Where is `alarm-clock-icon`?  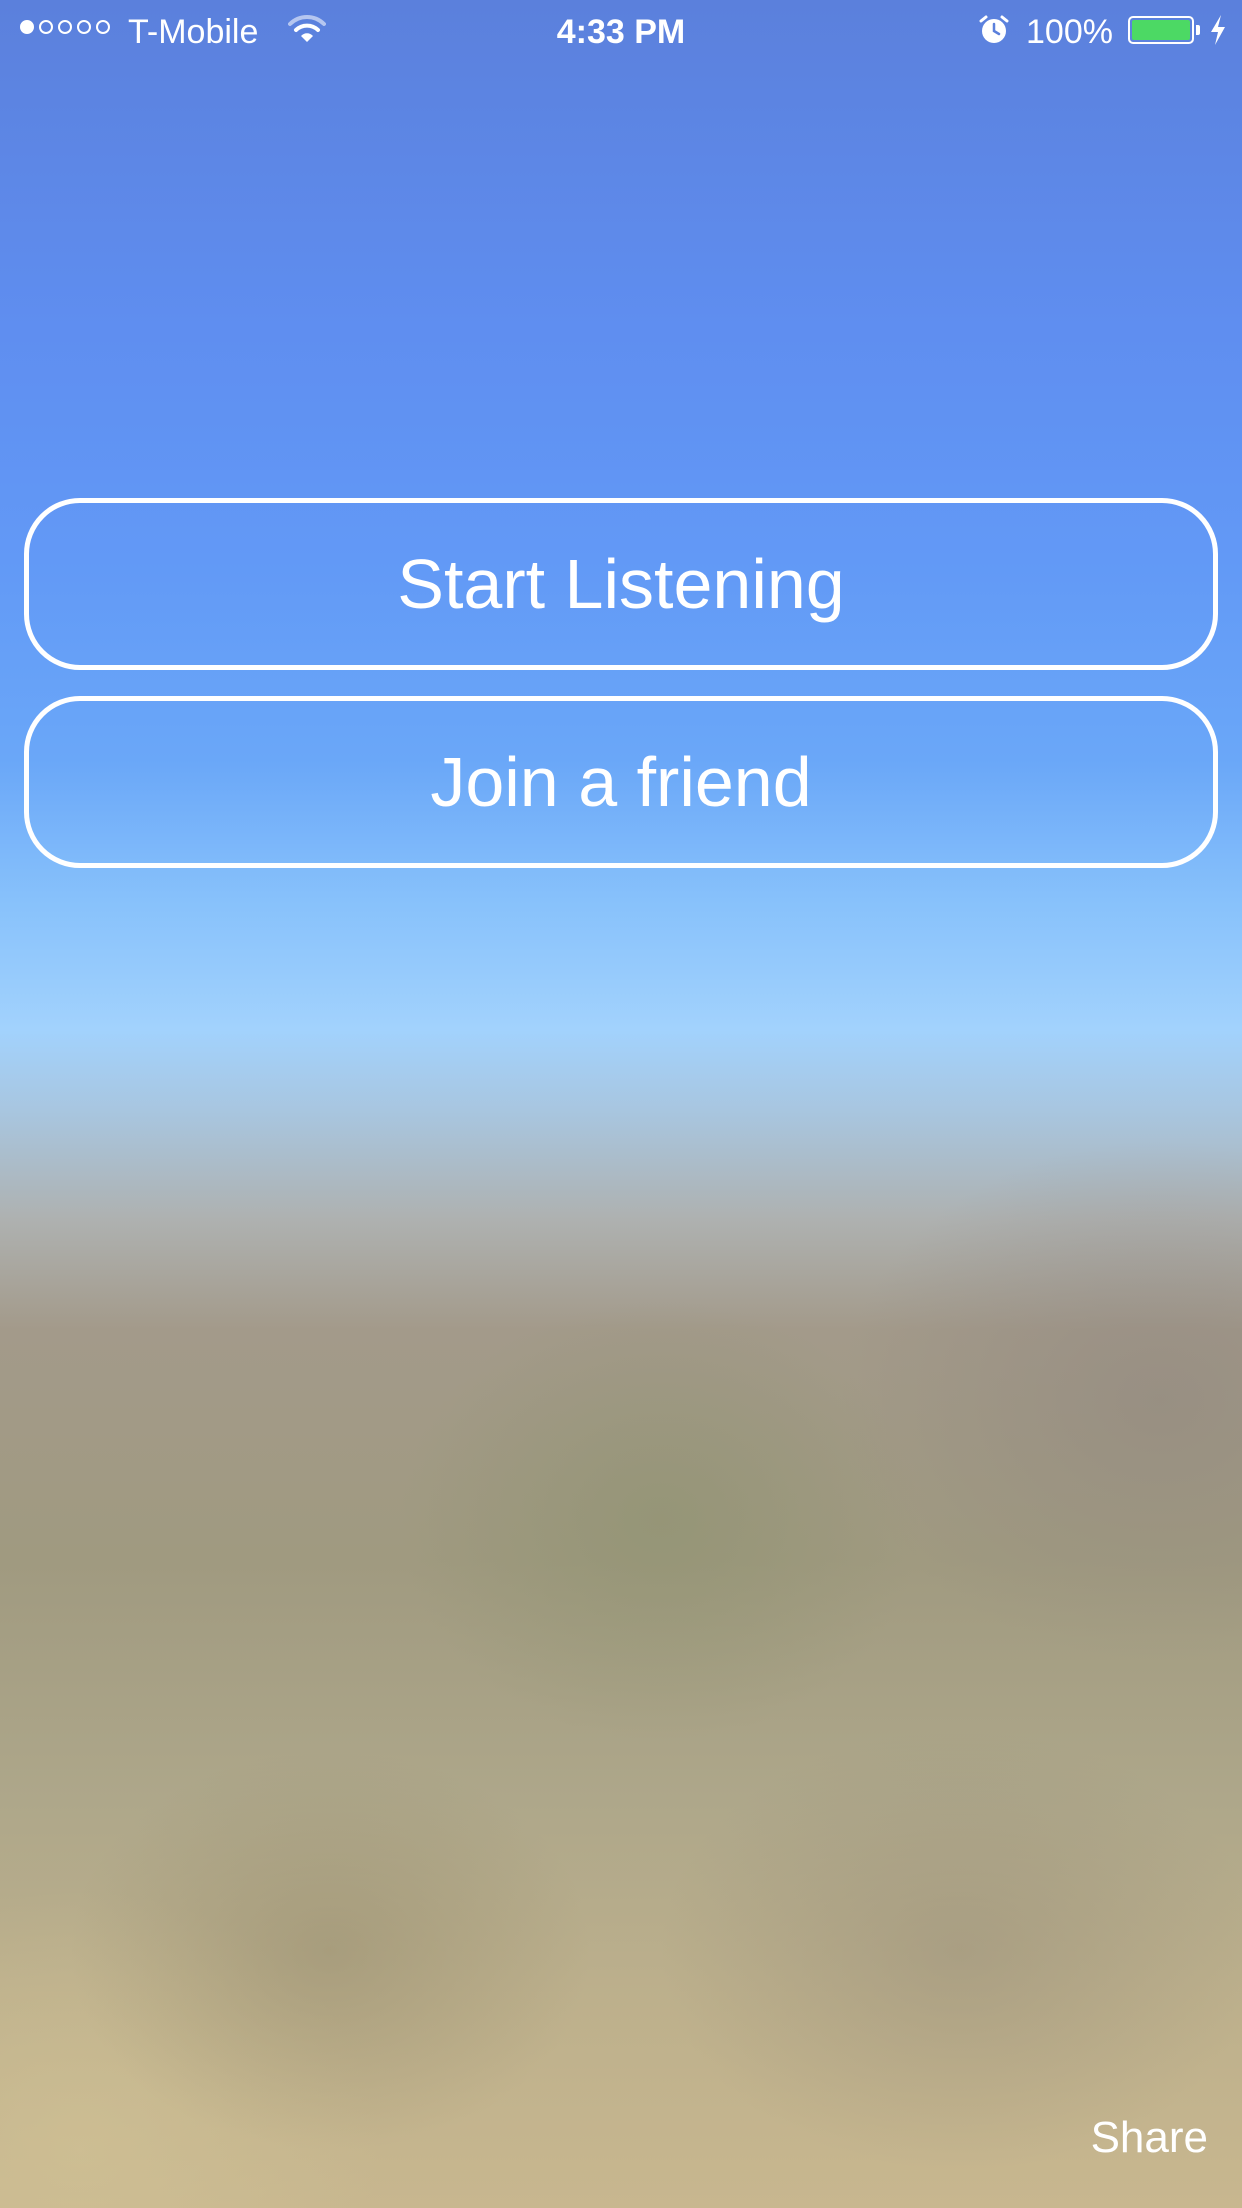 alarm-clock-icon is located at coordinates (994, 29).